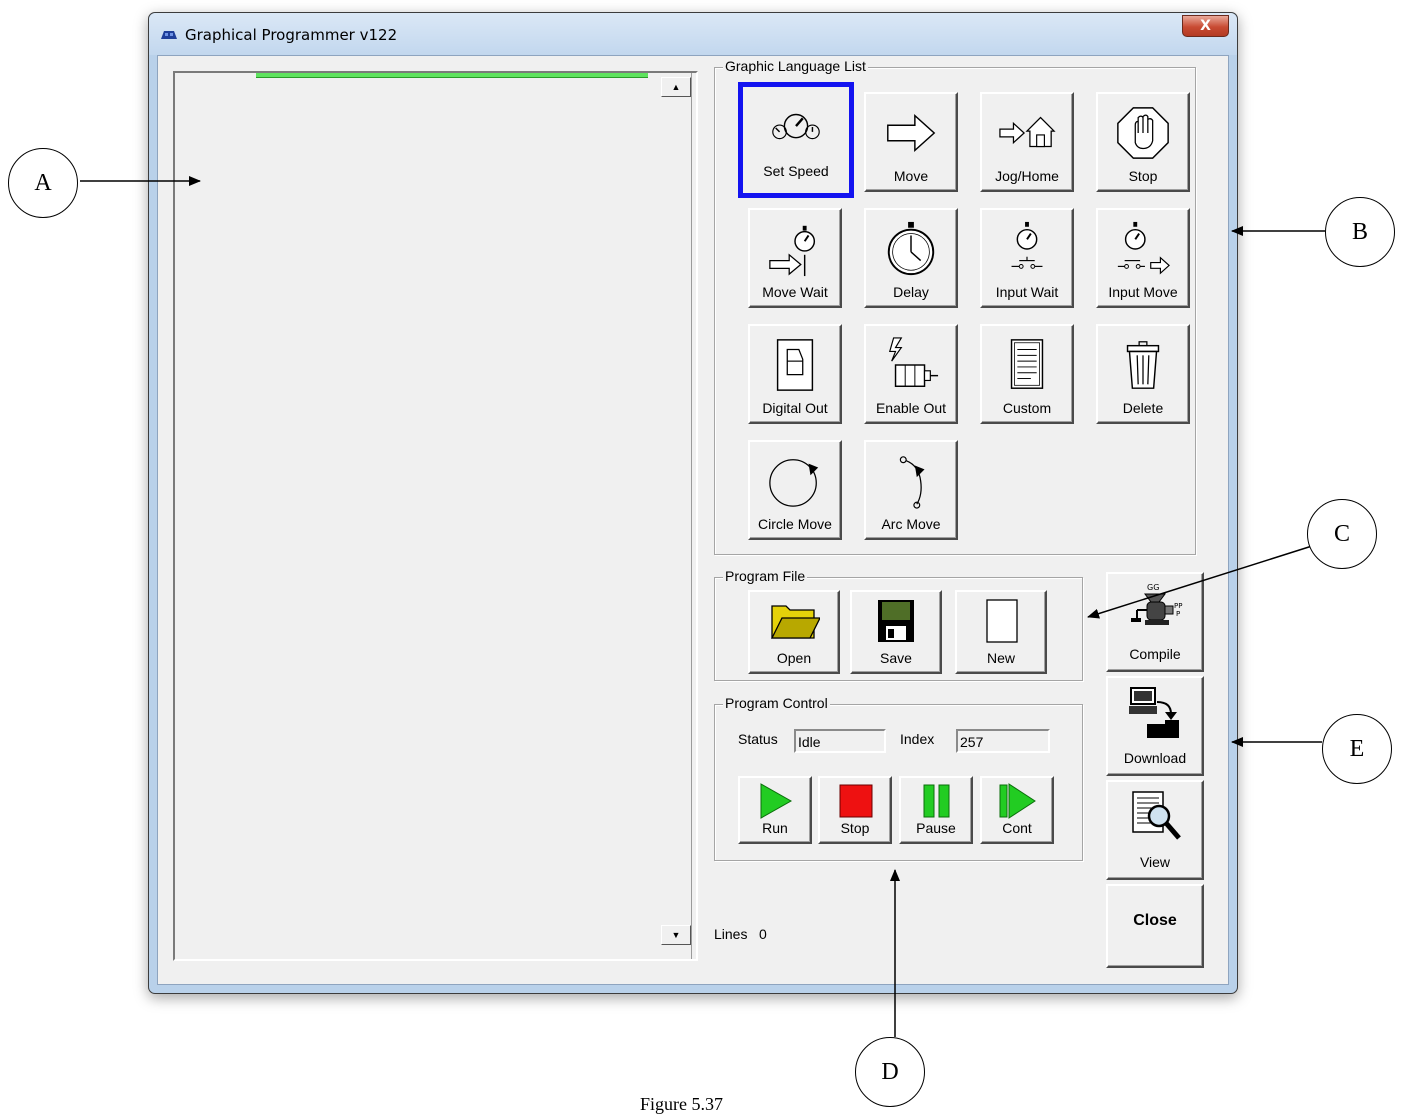 The image size is (1411, 1115). I want to click on callout-e: E, so click(1357, 749).